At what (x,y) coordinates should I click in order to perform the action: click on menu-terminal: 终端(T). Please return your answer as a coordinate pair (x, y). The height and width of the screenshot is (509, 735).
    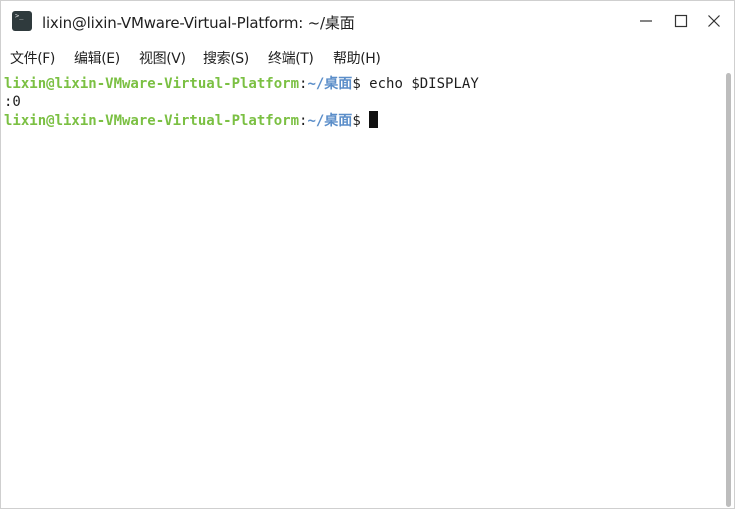
    Looking at the image, I should click on (291, 58).